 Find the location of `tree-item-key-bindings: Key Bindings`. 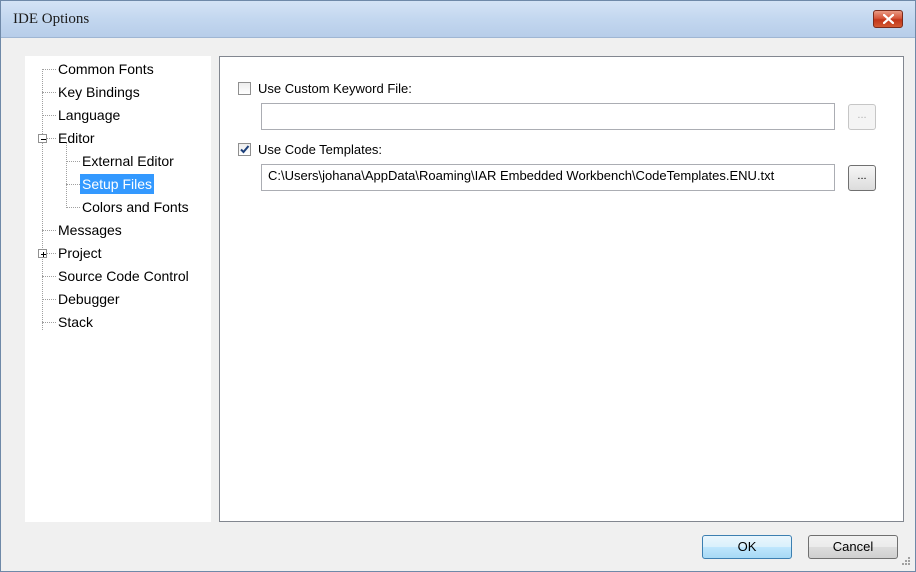

tree-item-key-bindings: Key Bindings is located at coordinates (99, 92).